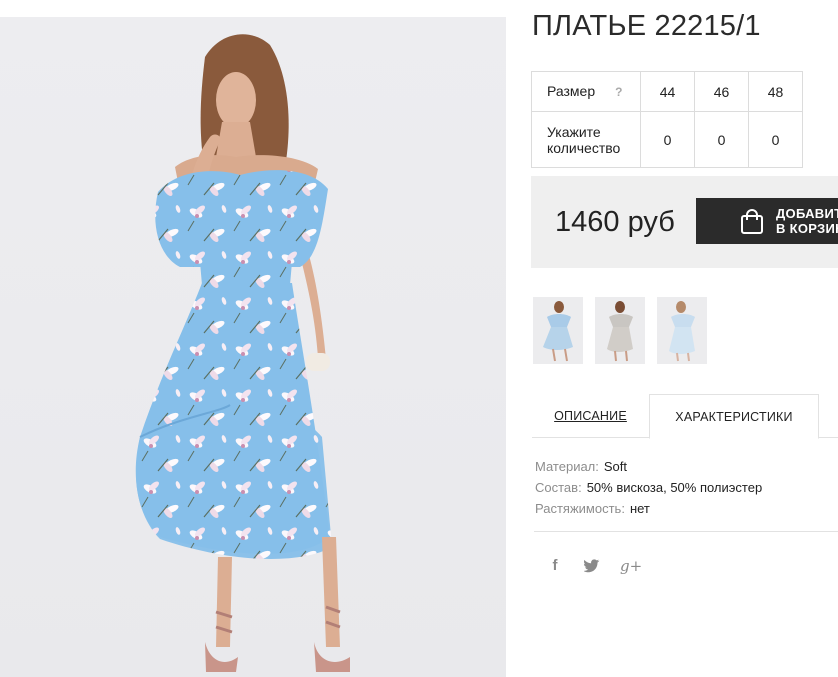 This screenshot has height=677, width=838. I want to click on quantity-row: Укажите количество 0 0 0, so click(667, 139).